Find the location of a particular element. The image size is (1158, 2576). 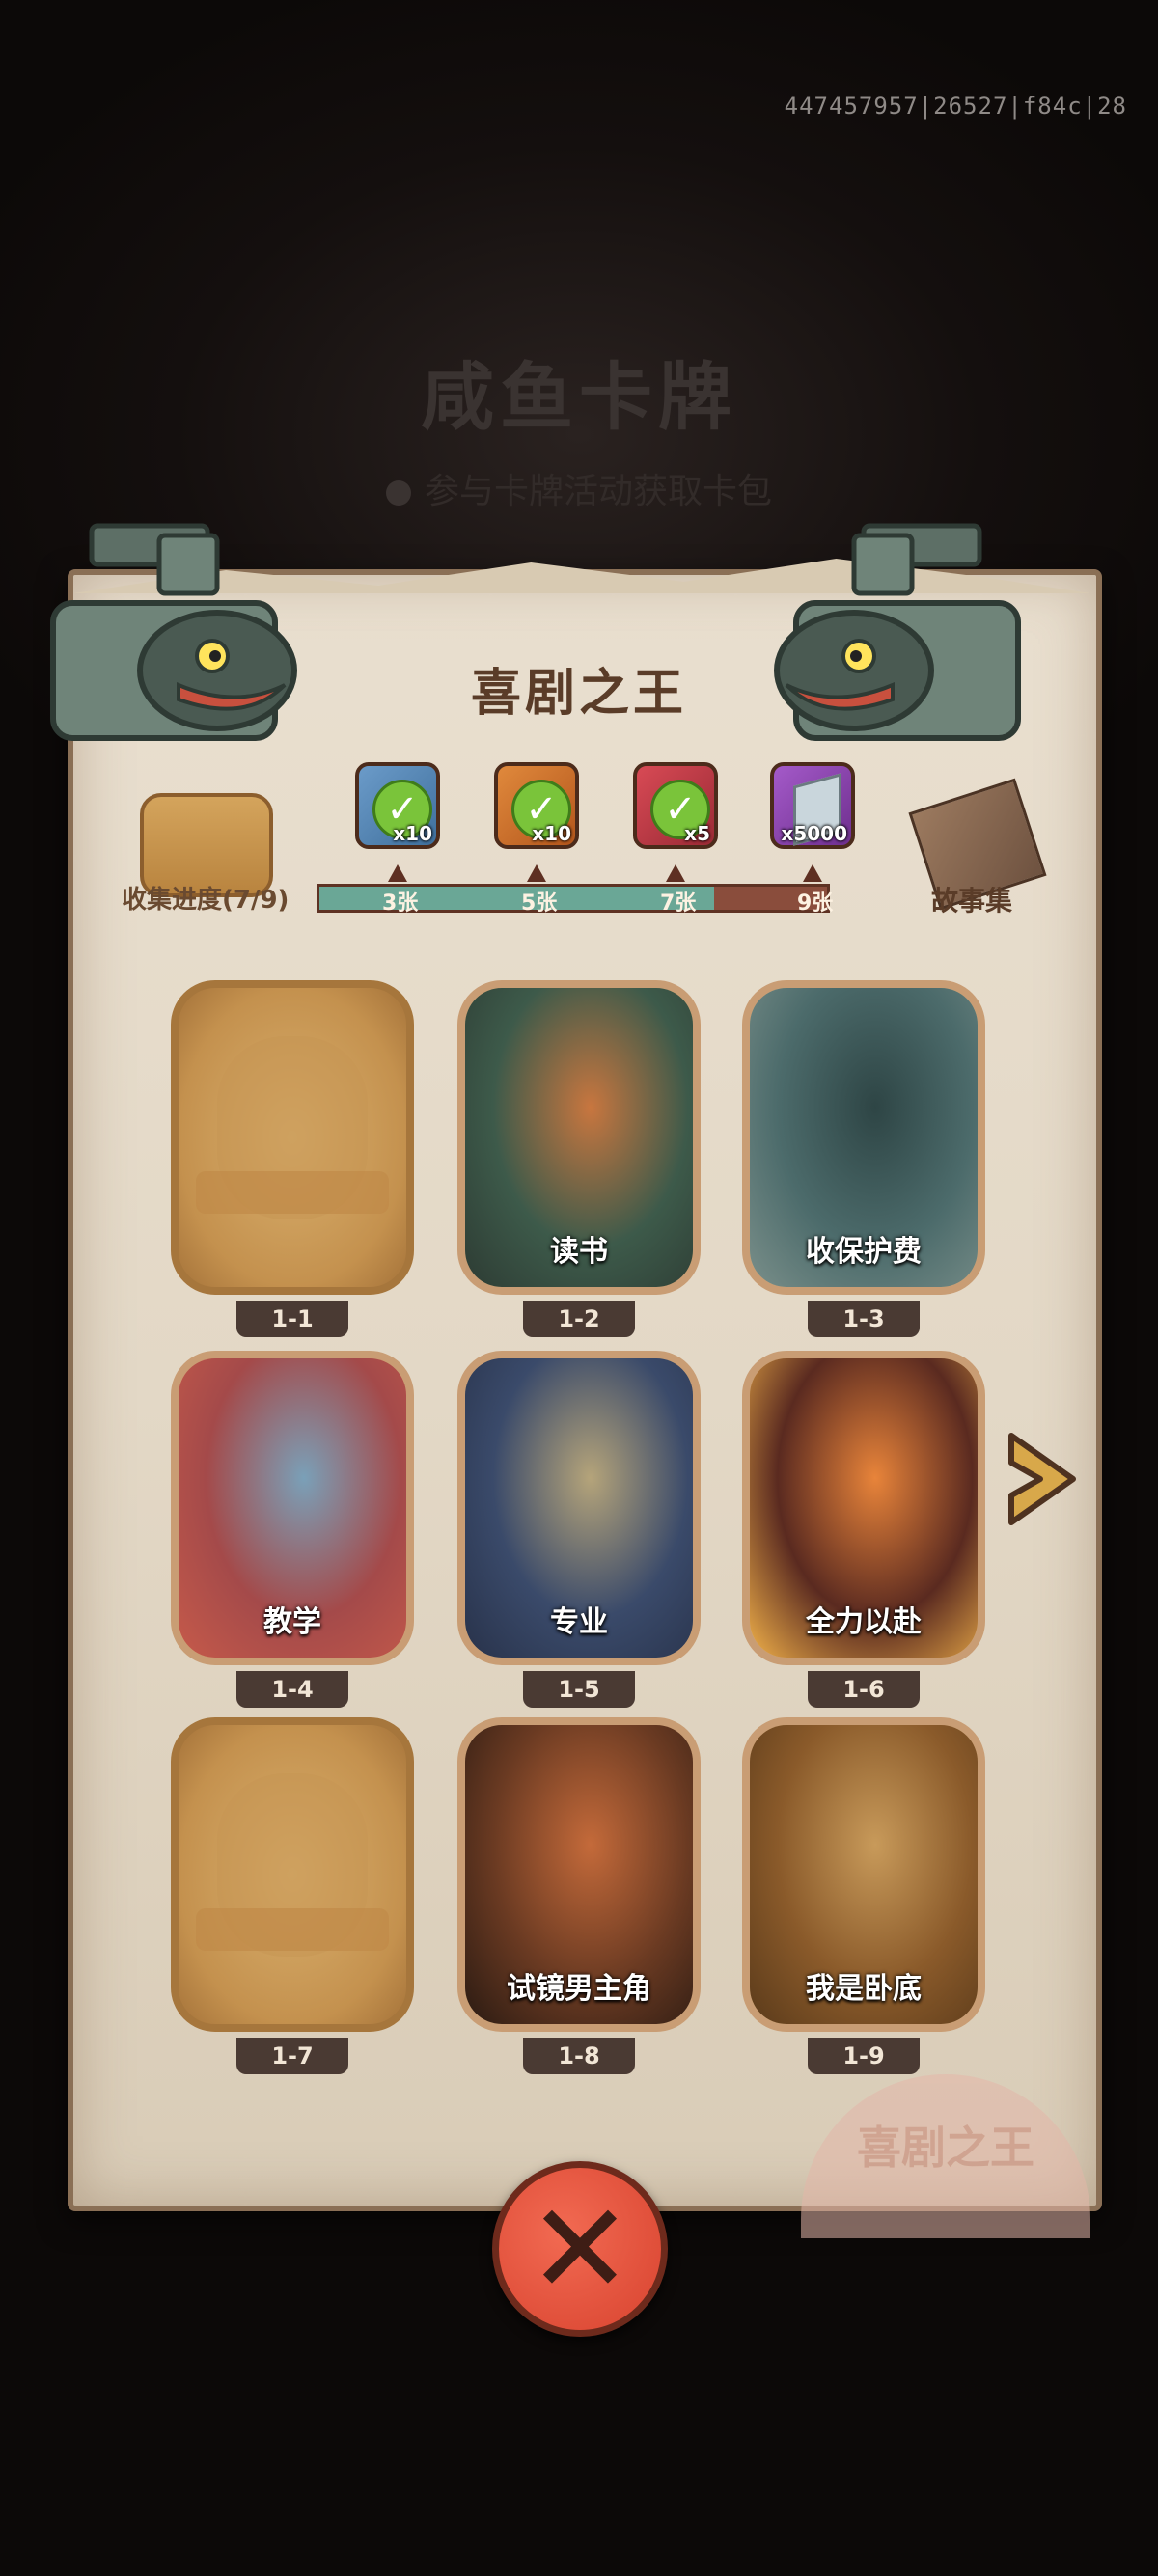

green-item-icon: ✓ x10 is located at coordinates (397, 805).